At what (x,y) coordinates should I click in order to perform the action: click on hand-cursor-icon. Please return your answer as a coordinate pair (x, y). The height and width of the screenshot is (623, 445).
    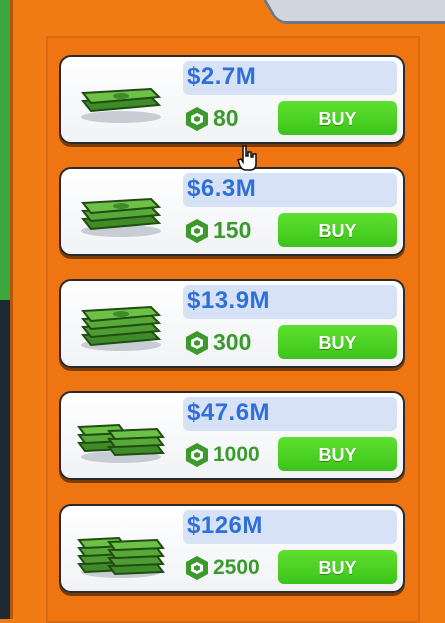
    Looking at the image, I should click on (247, 158).